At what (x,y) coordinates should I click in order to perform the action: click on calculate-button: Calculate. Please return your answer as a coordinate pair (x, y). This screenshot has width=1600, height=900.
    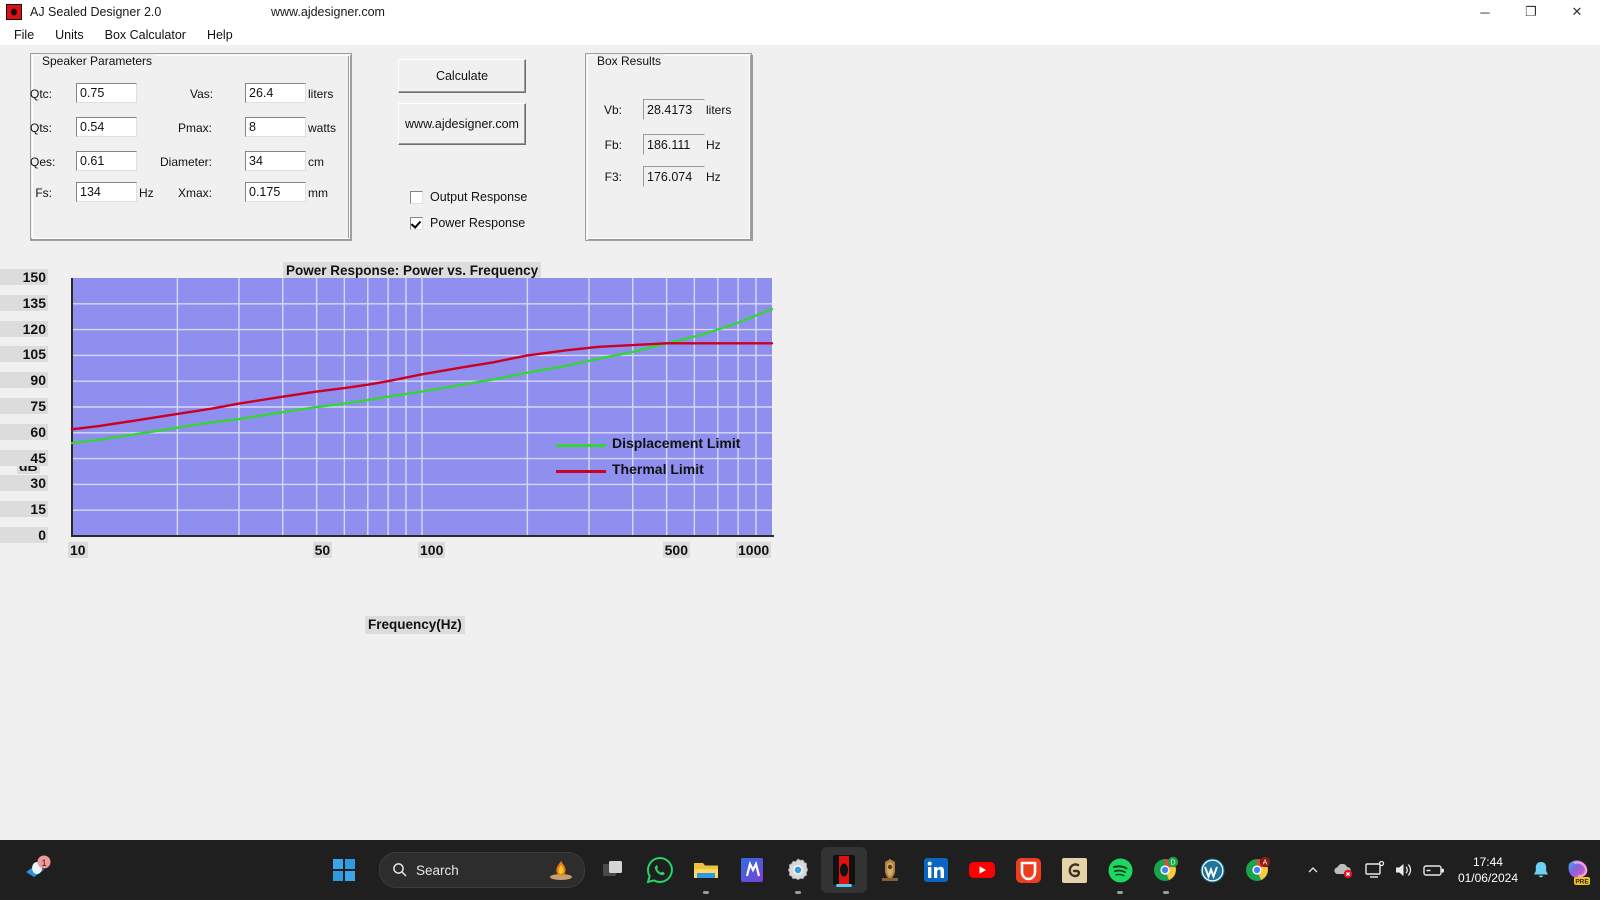
    Looking at the image, I should click on (462, 76).